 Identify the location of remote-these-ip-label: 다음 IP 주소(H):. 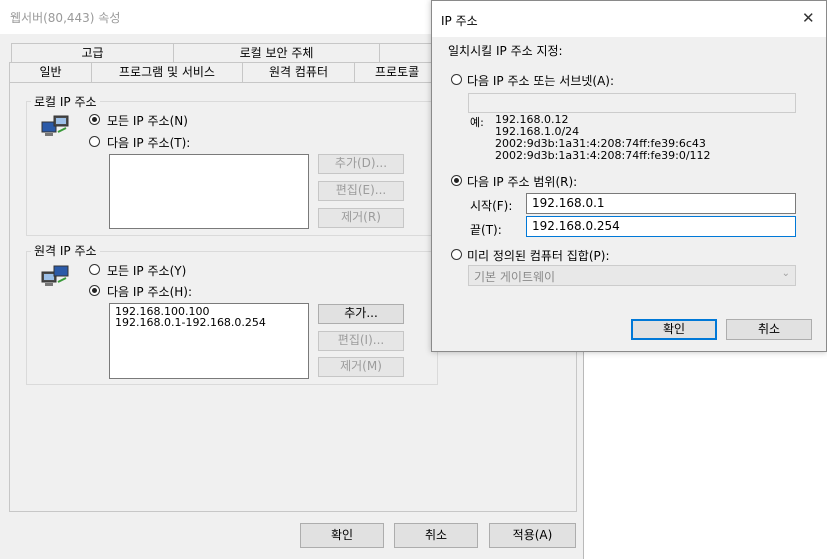
(149, 292).